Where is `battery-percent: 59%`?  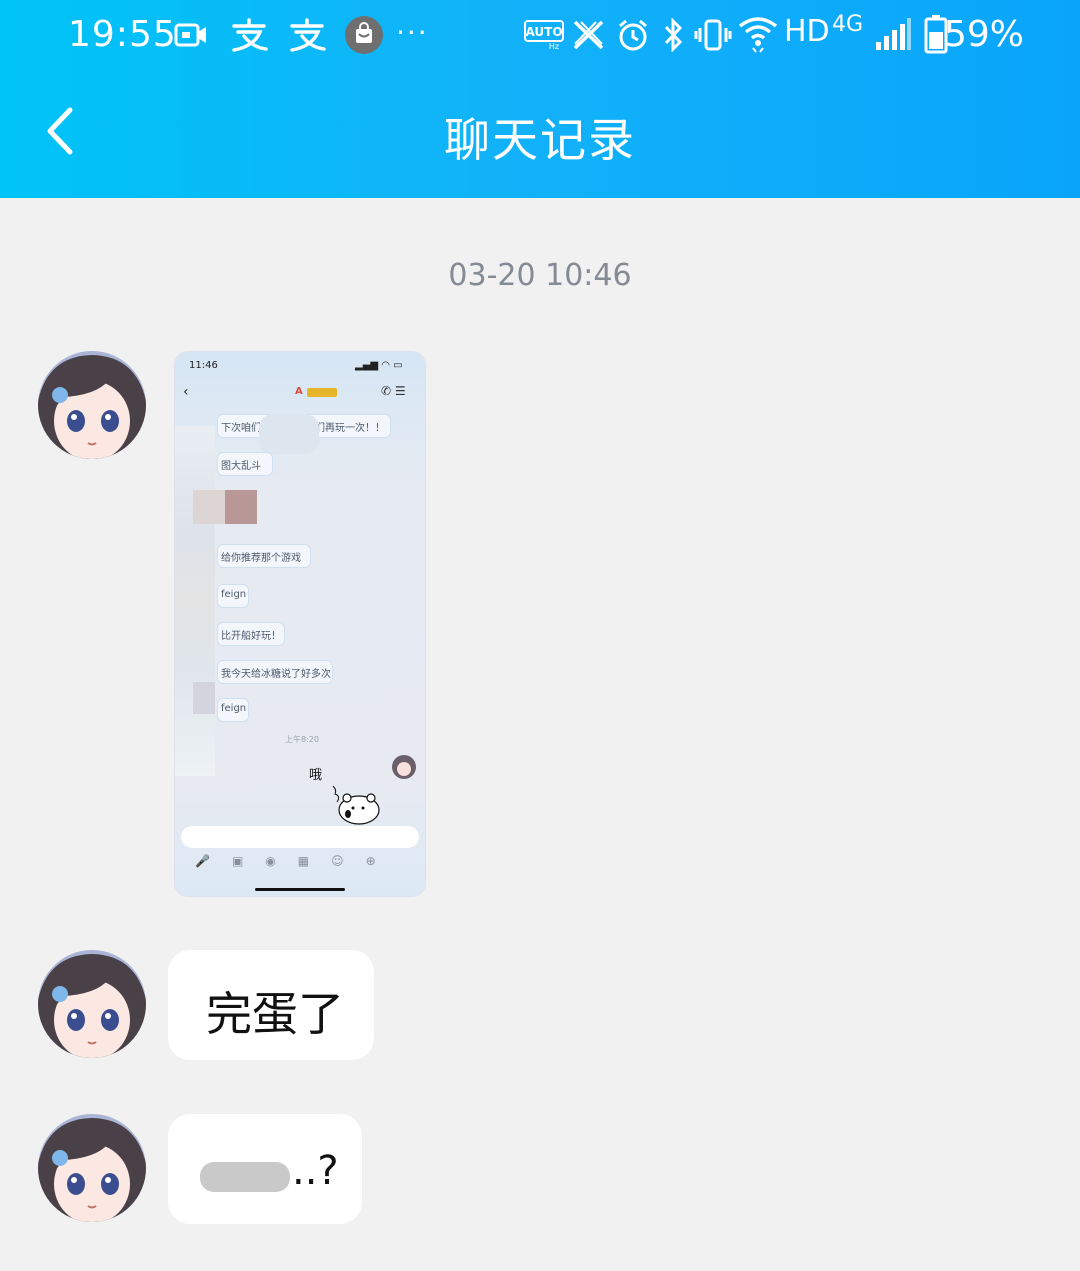 battery-percent: 59% is located at coordinates (983, 34).